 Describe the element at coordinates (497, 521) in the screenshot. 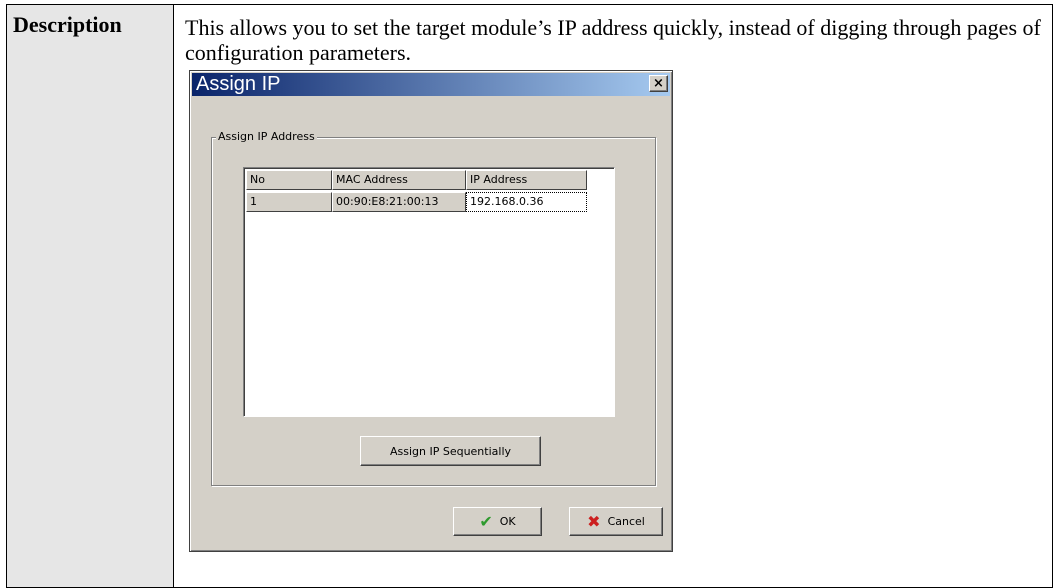

I see `ok-button: ✔ OK` at that location.